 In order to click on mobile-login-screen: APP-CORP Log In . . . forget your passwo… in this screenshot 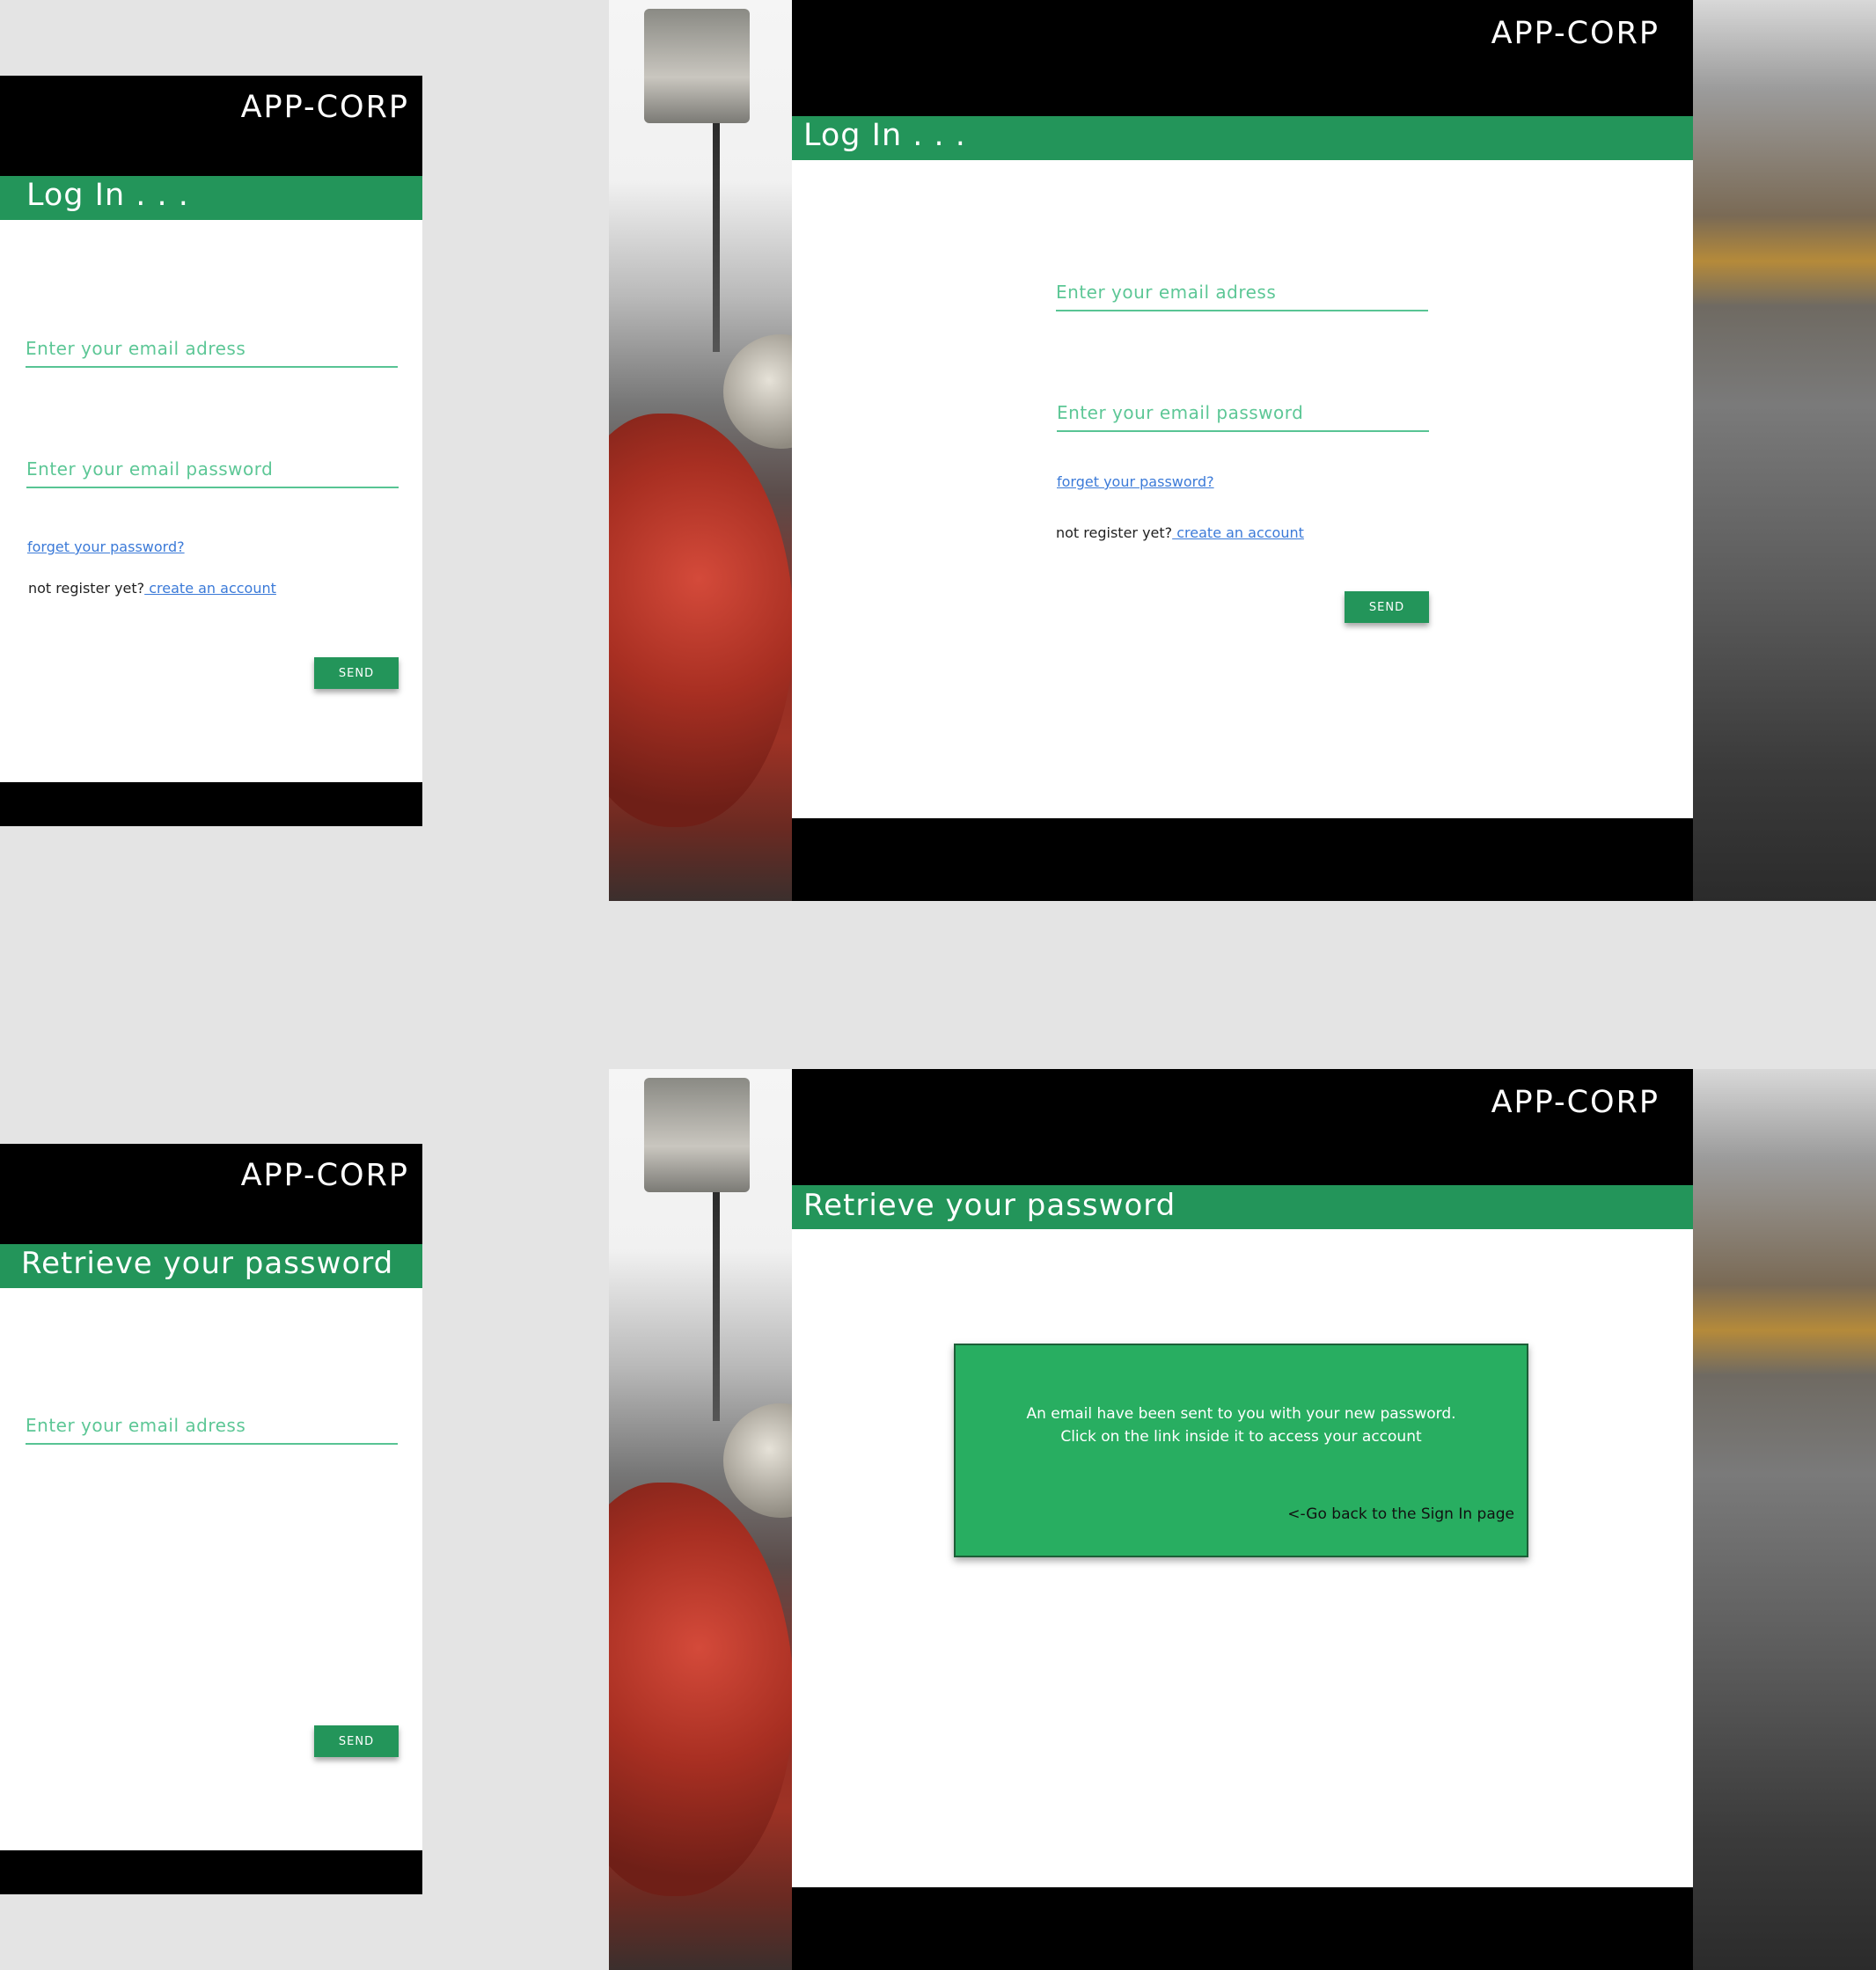, I will do `click(211, 451)`.